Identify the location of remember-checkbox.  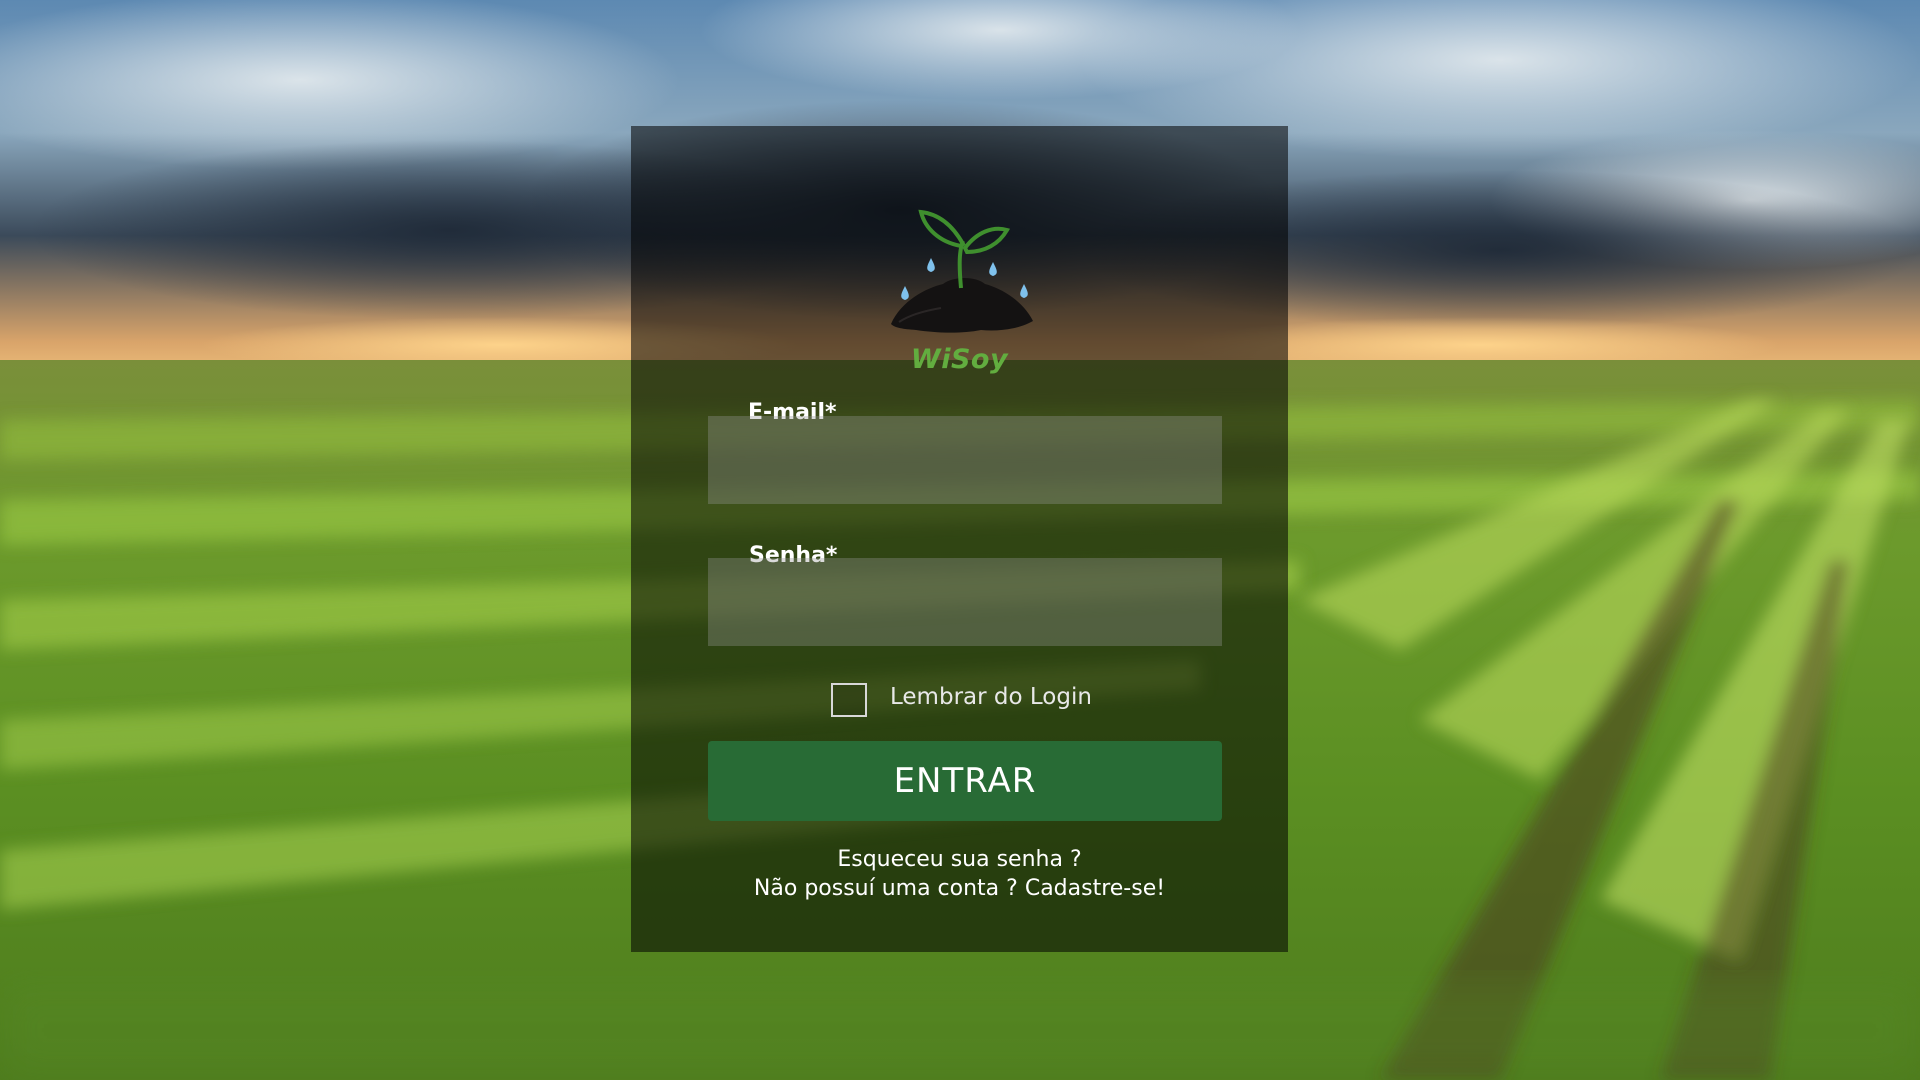
(849, 700).